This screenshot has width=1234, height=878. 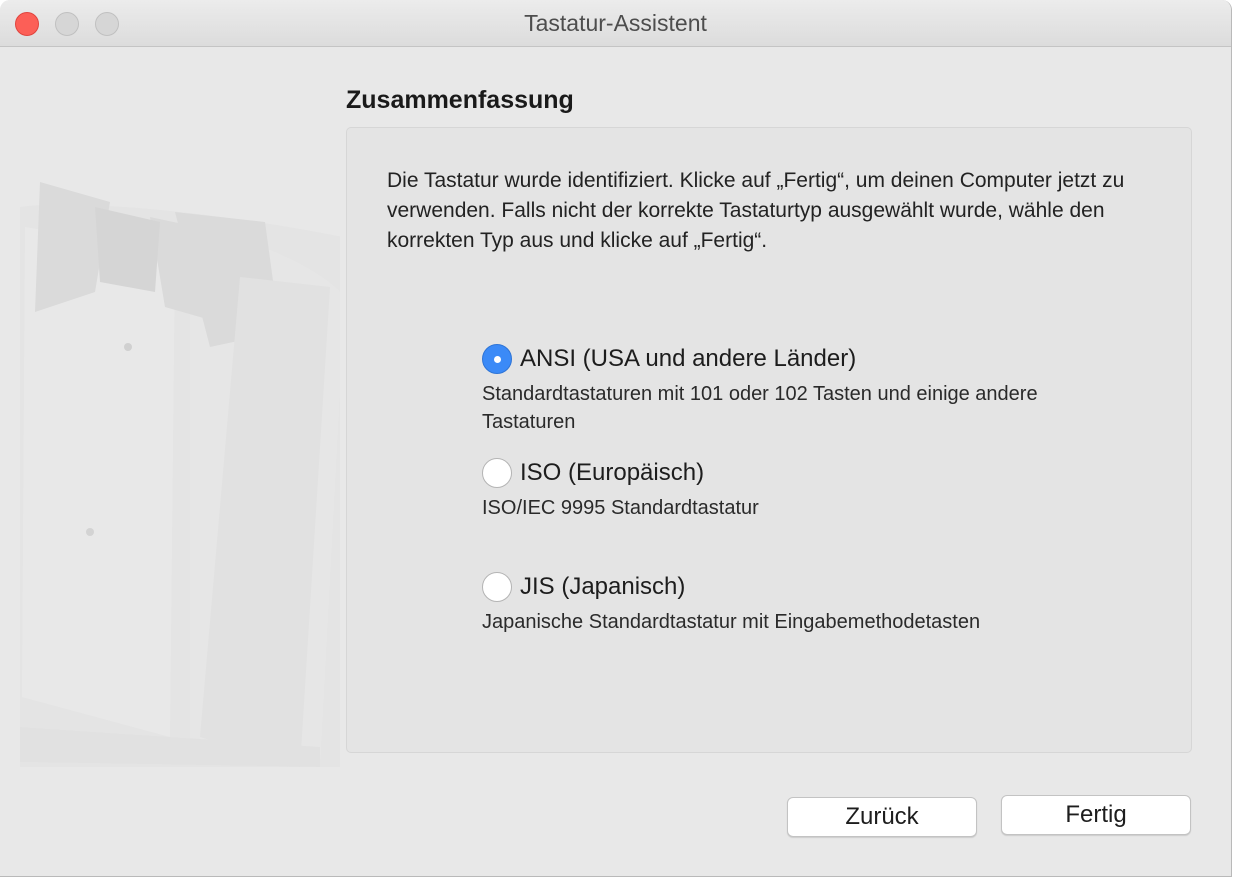 What do you see at coordinates (612, 473) in the screenshot?
I see `option-label: ISO (Europäisch)` at bounding box center [612, 473].